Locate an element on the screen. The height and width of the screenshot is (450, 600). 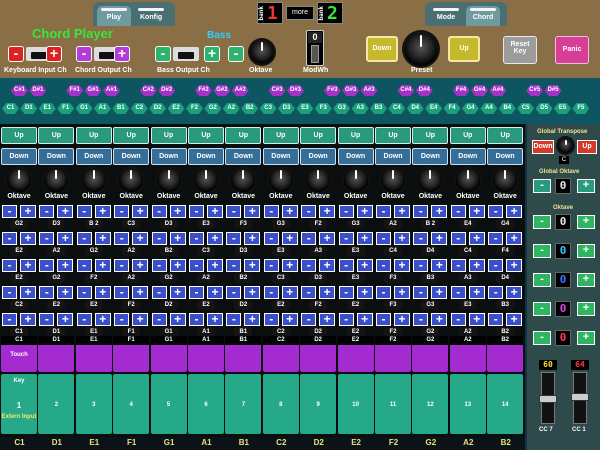
cc1-fader is located at coordinates (580, 398).